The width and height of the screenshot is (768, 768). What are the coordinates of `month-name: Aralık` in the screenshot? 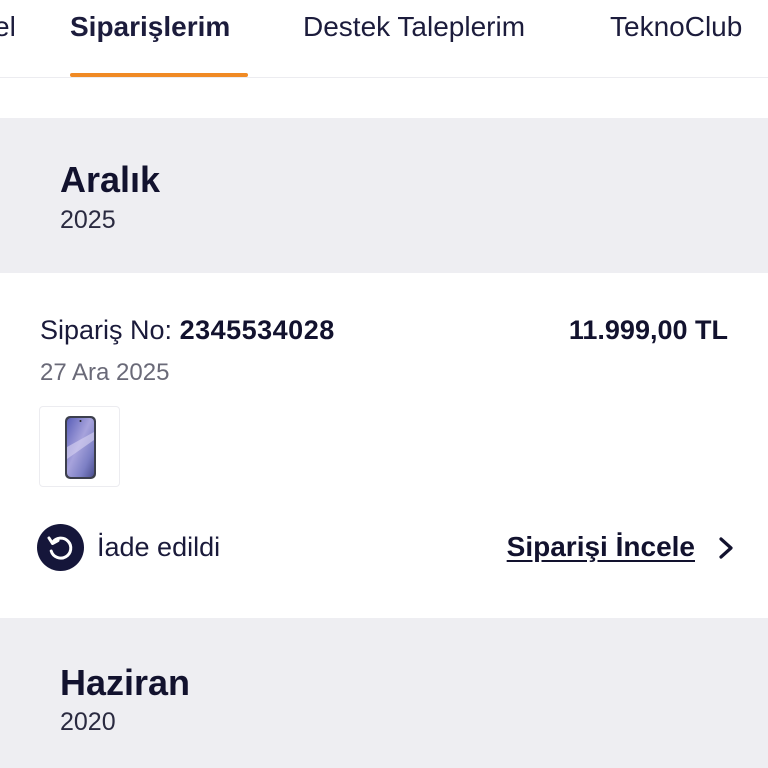 It's located at (110, 179).